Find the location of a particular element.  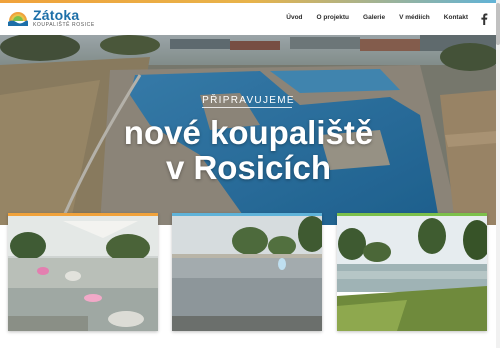

hero-title-line-2: v Rosicích is located at coordinates (248, 167).